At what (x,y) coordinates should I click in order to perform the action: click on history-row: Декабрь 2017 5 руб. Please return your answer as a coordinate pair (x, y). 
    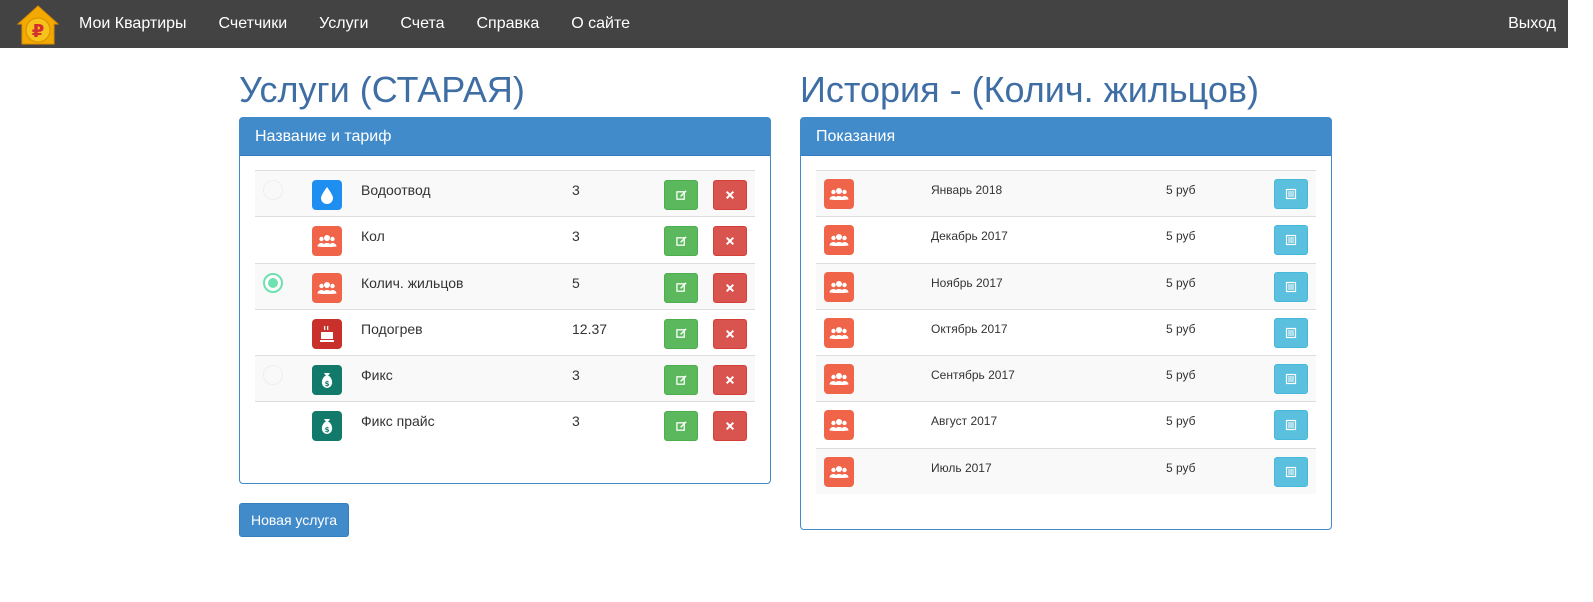
    Looking at the image, I should click on (1066, 239).